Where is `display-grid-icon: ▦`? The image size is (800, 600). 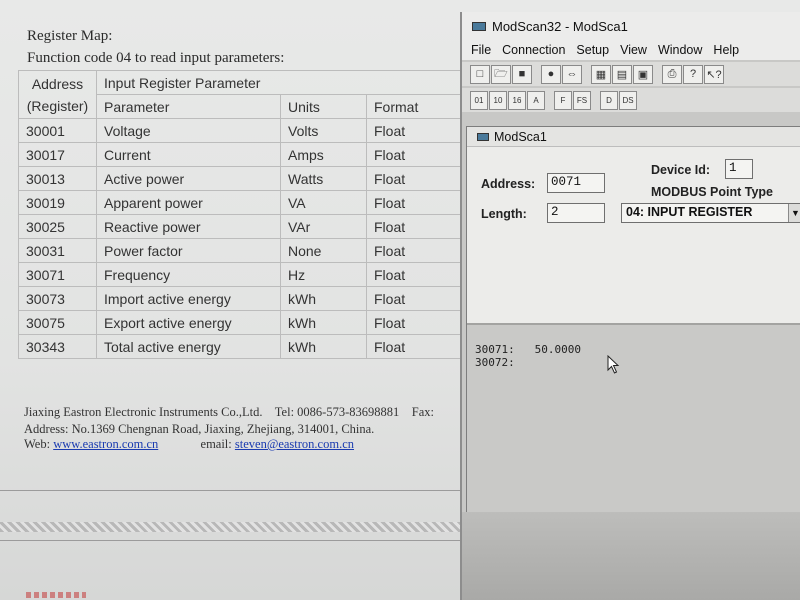 display-grid-icon: ▦ is located at coordinates (601, 74).